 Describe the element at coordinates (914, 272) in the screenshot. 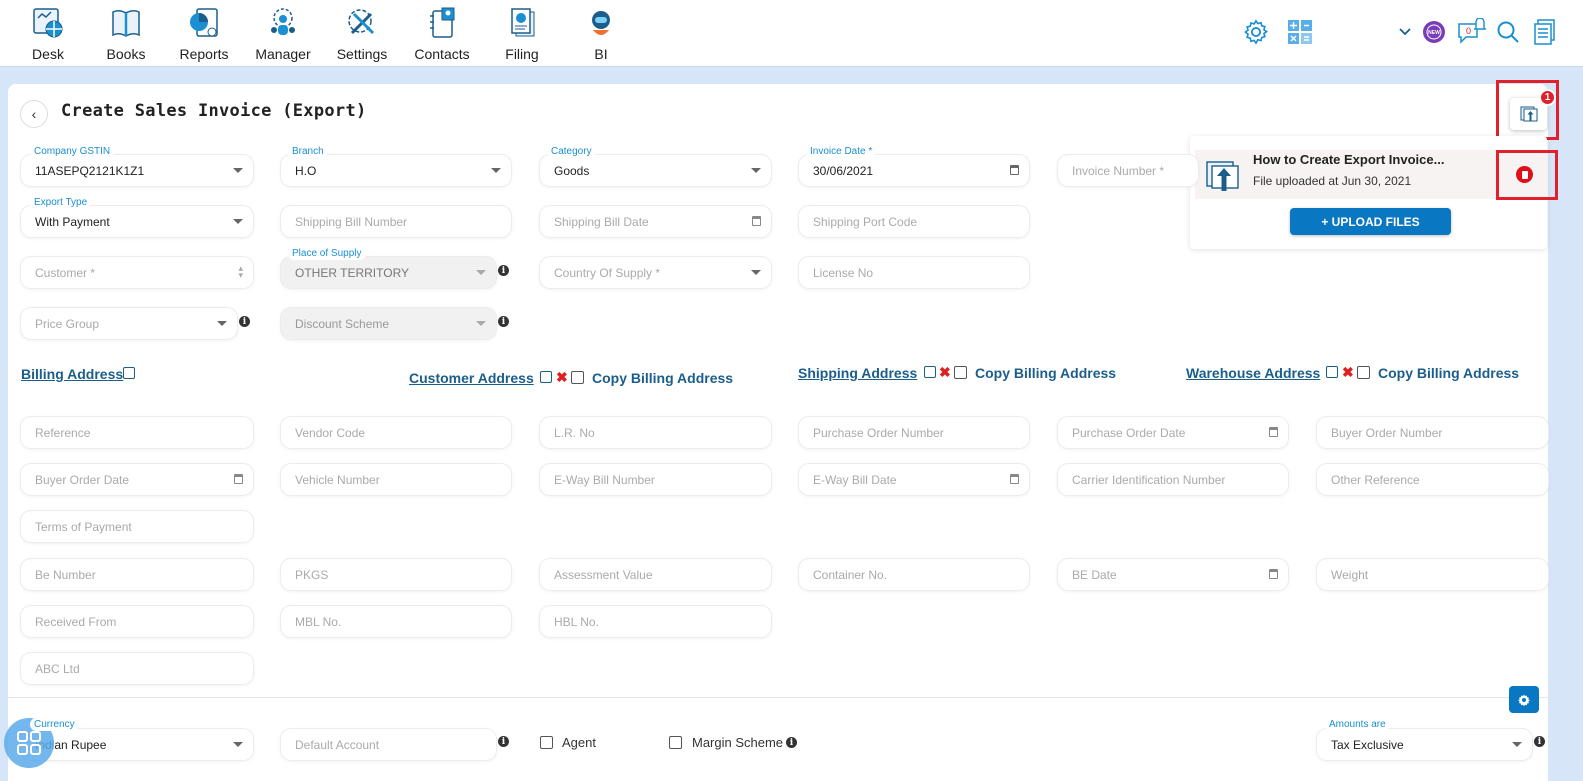

I see `license-no-input: License No` at that location.